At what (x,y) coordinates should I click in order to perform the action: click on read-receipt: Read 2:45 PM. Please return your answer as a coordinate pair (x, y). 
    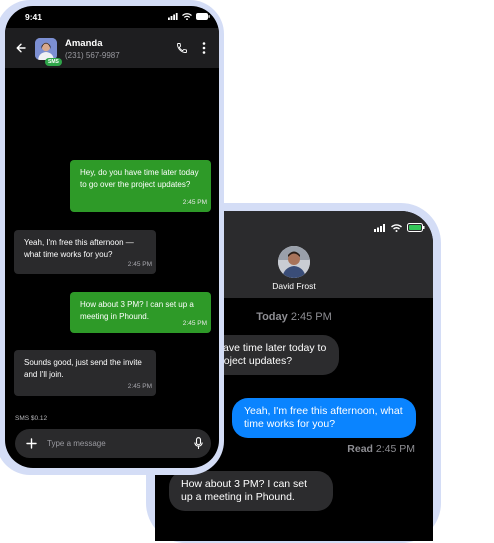
    Looking at the image, I should click on (381, 449).